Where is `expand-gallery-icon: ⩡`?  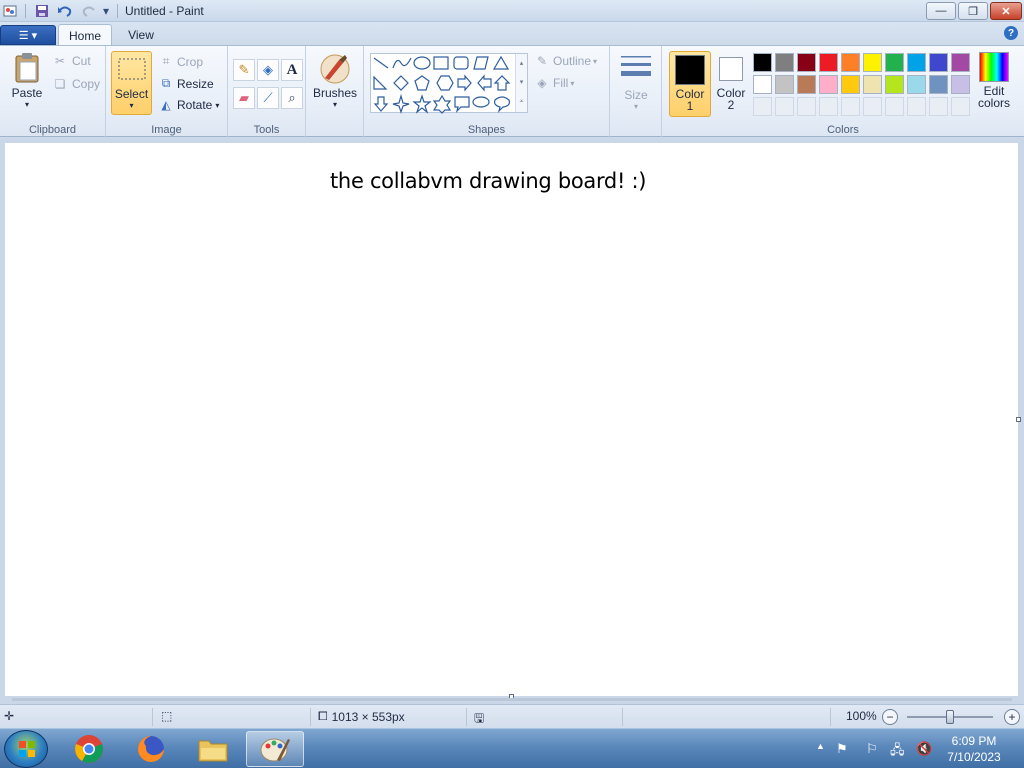
expand-gallery-icon: ⩡ is located at coordinates (521, 101).